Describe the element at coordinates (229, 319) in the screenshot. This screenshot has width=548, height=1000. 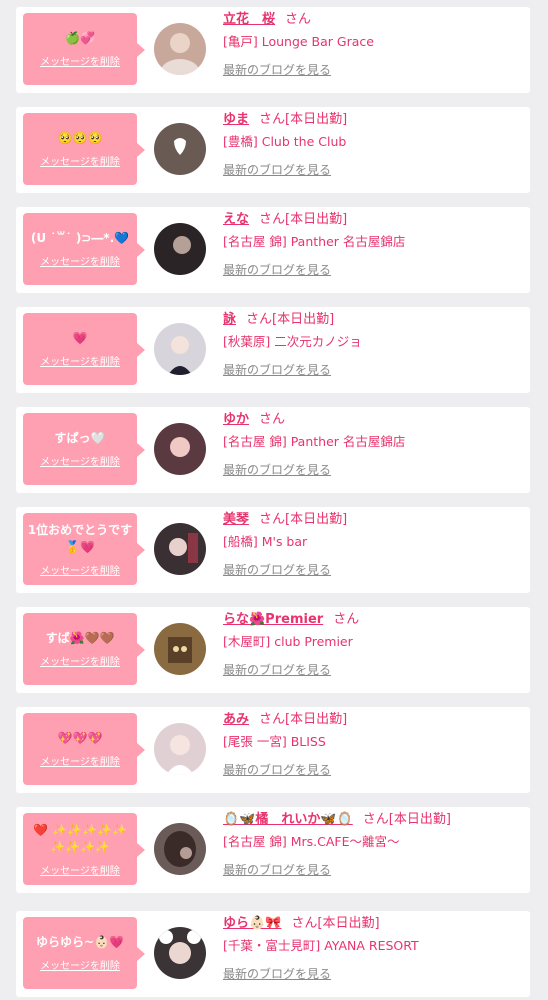
I see `cast-name-link: 詠` at that location.